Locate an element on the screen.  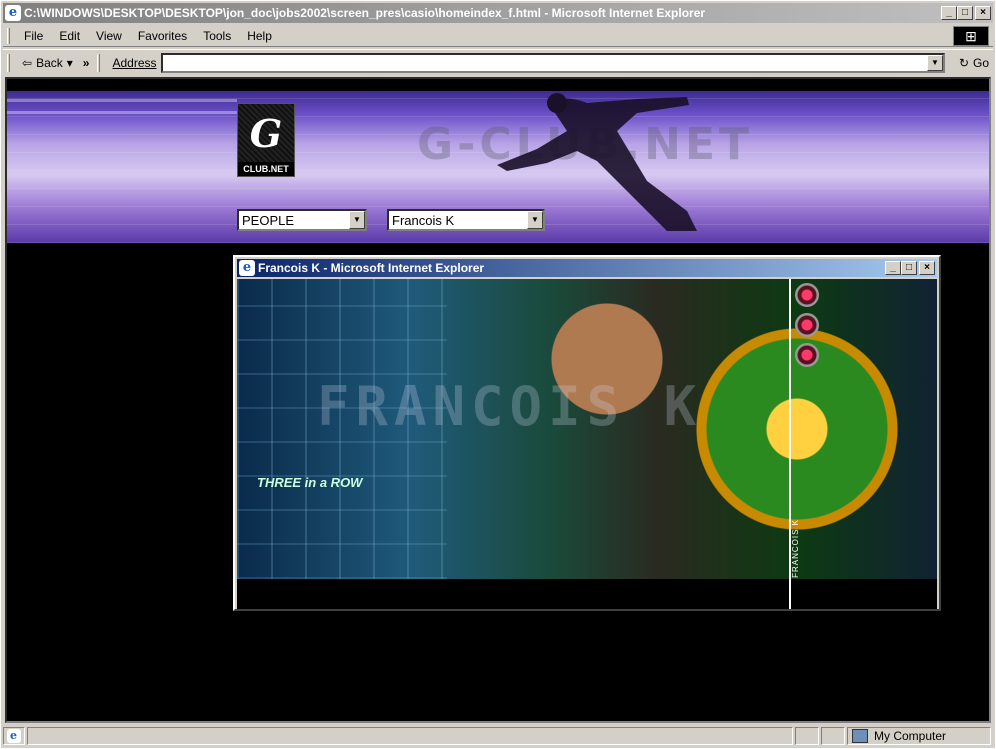
go-label: Go is located at coordinates (981, 62).